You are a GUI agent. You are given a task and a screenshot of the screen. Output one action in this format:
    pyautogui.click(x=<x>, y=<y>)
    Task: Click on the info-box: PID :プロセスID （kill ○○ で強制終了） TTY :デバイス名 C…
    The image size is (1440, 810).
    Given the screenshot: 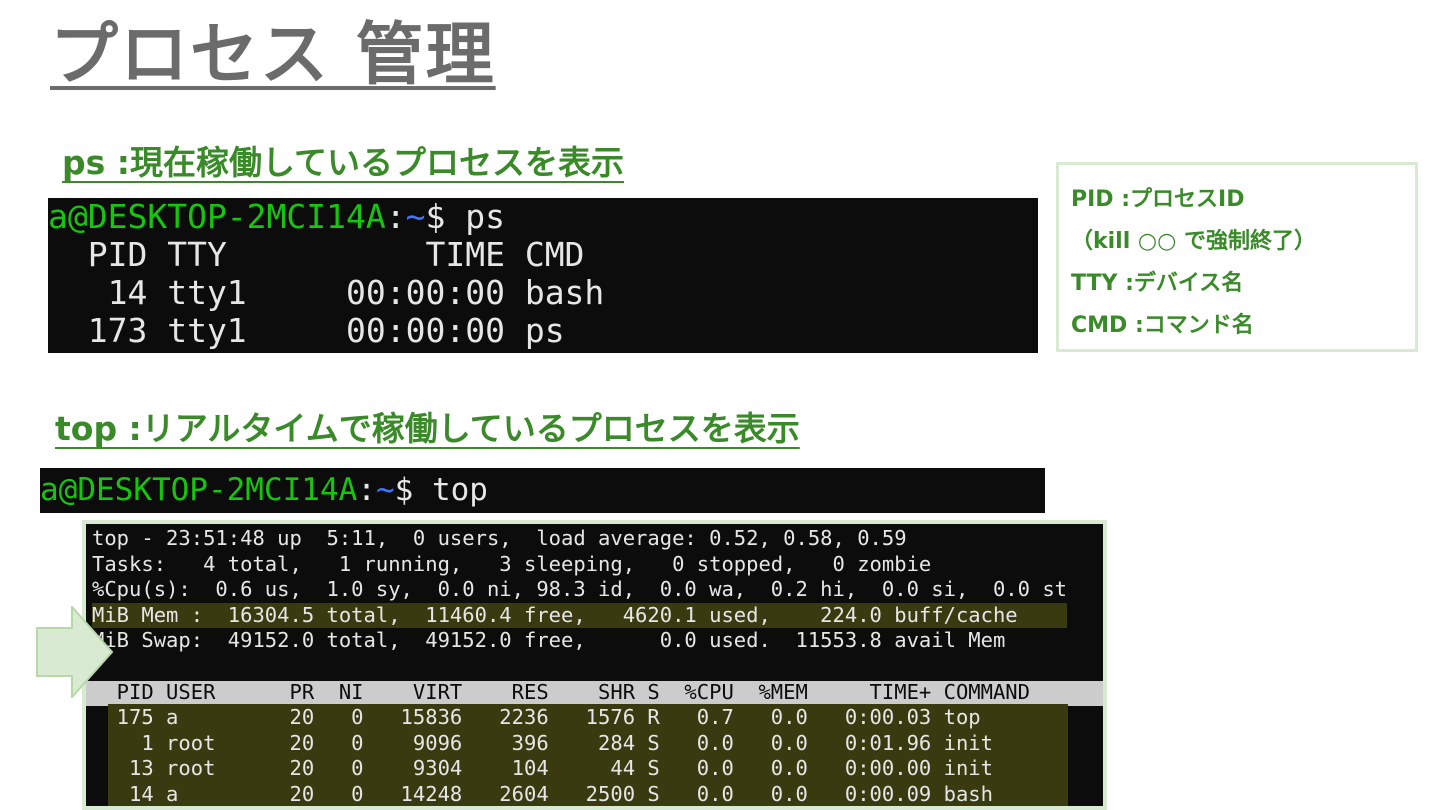 What is the action you would take?
    pyautogui.click(x=1237, y=257)
    